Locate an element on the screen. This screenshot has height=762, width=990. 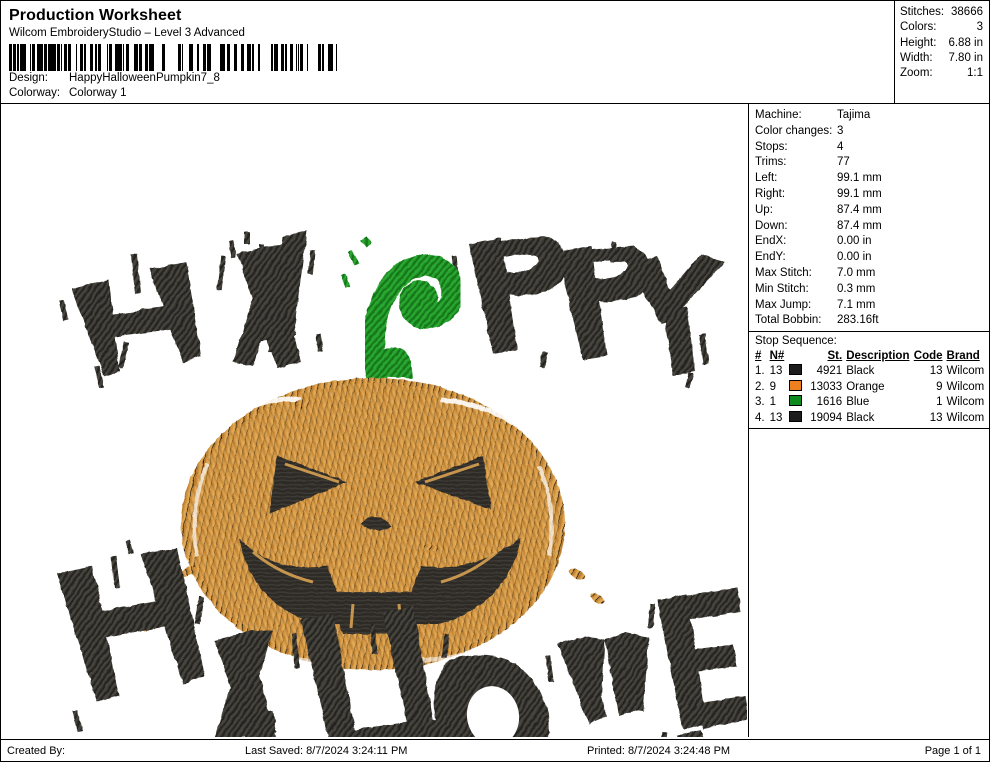
footer-page-number: Page 1 of 1 is located at coordinates (952, 750).